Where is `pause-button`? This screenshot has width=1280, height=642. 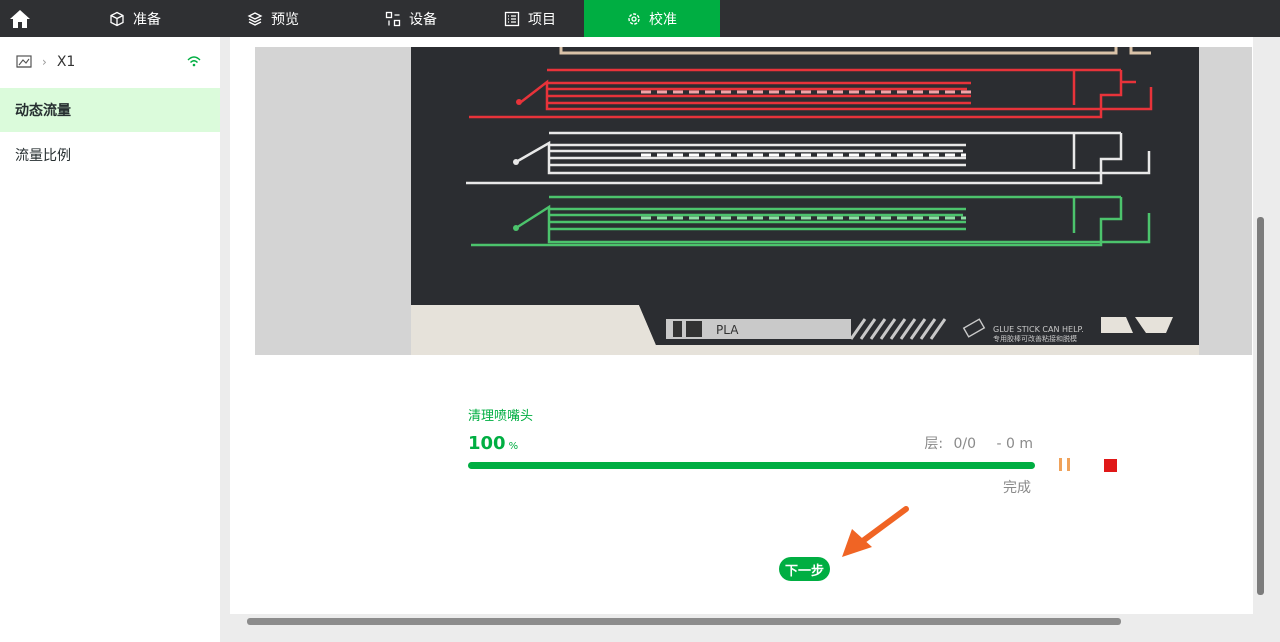
pause-button is located at coordinates (1067, 465).